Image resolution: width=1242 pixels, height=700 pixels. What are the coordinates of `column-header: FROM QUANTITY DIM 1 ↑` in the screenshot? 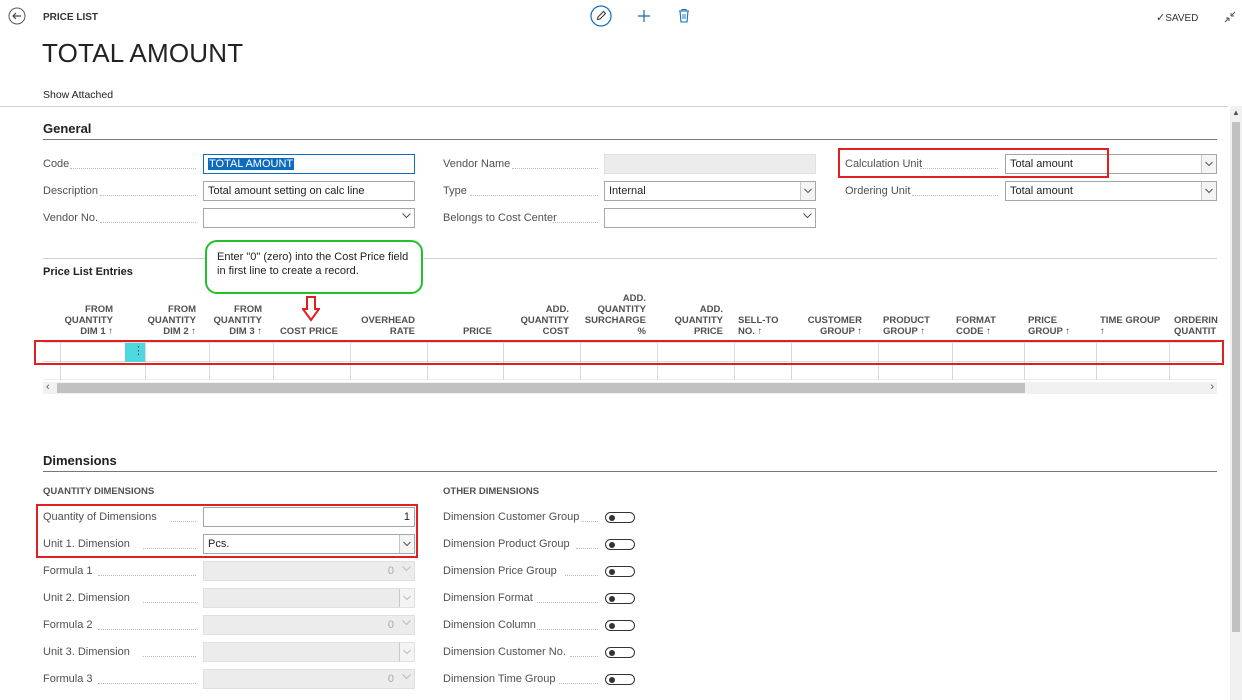 It's located at (78, 320).